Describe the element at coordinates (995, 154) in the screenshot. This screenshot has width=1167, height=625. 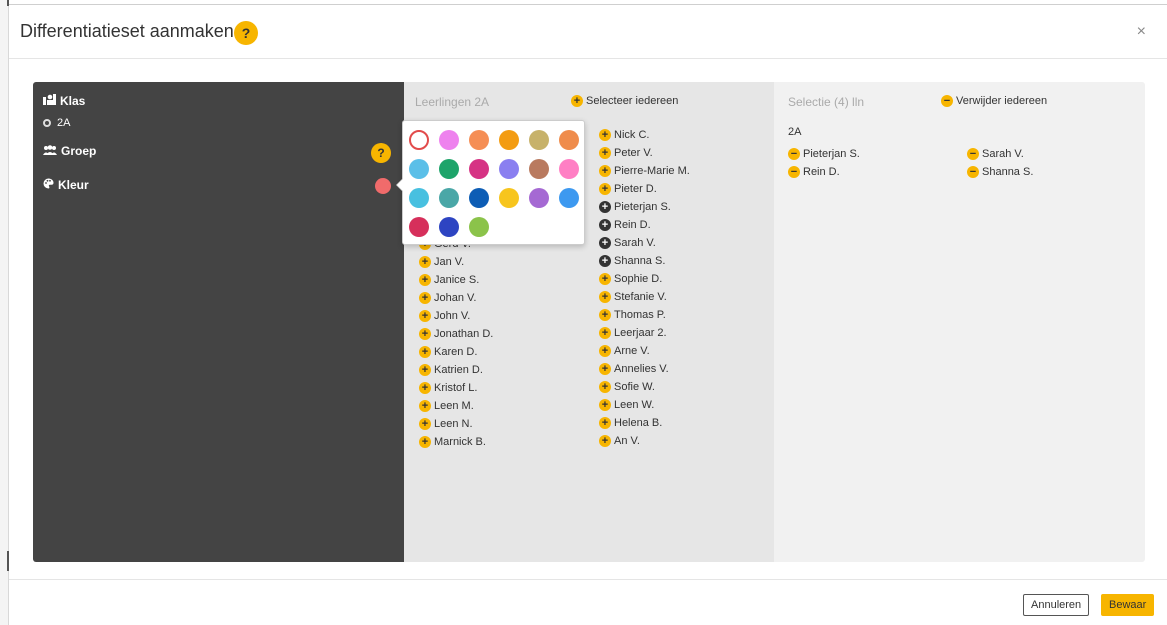
I see `student-item: − Sarah V.` at that location.